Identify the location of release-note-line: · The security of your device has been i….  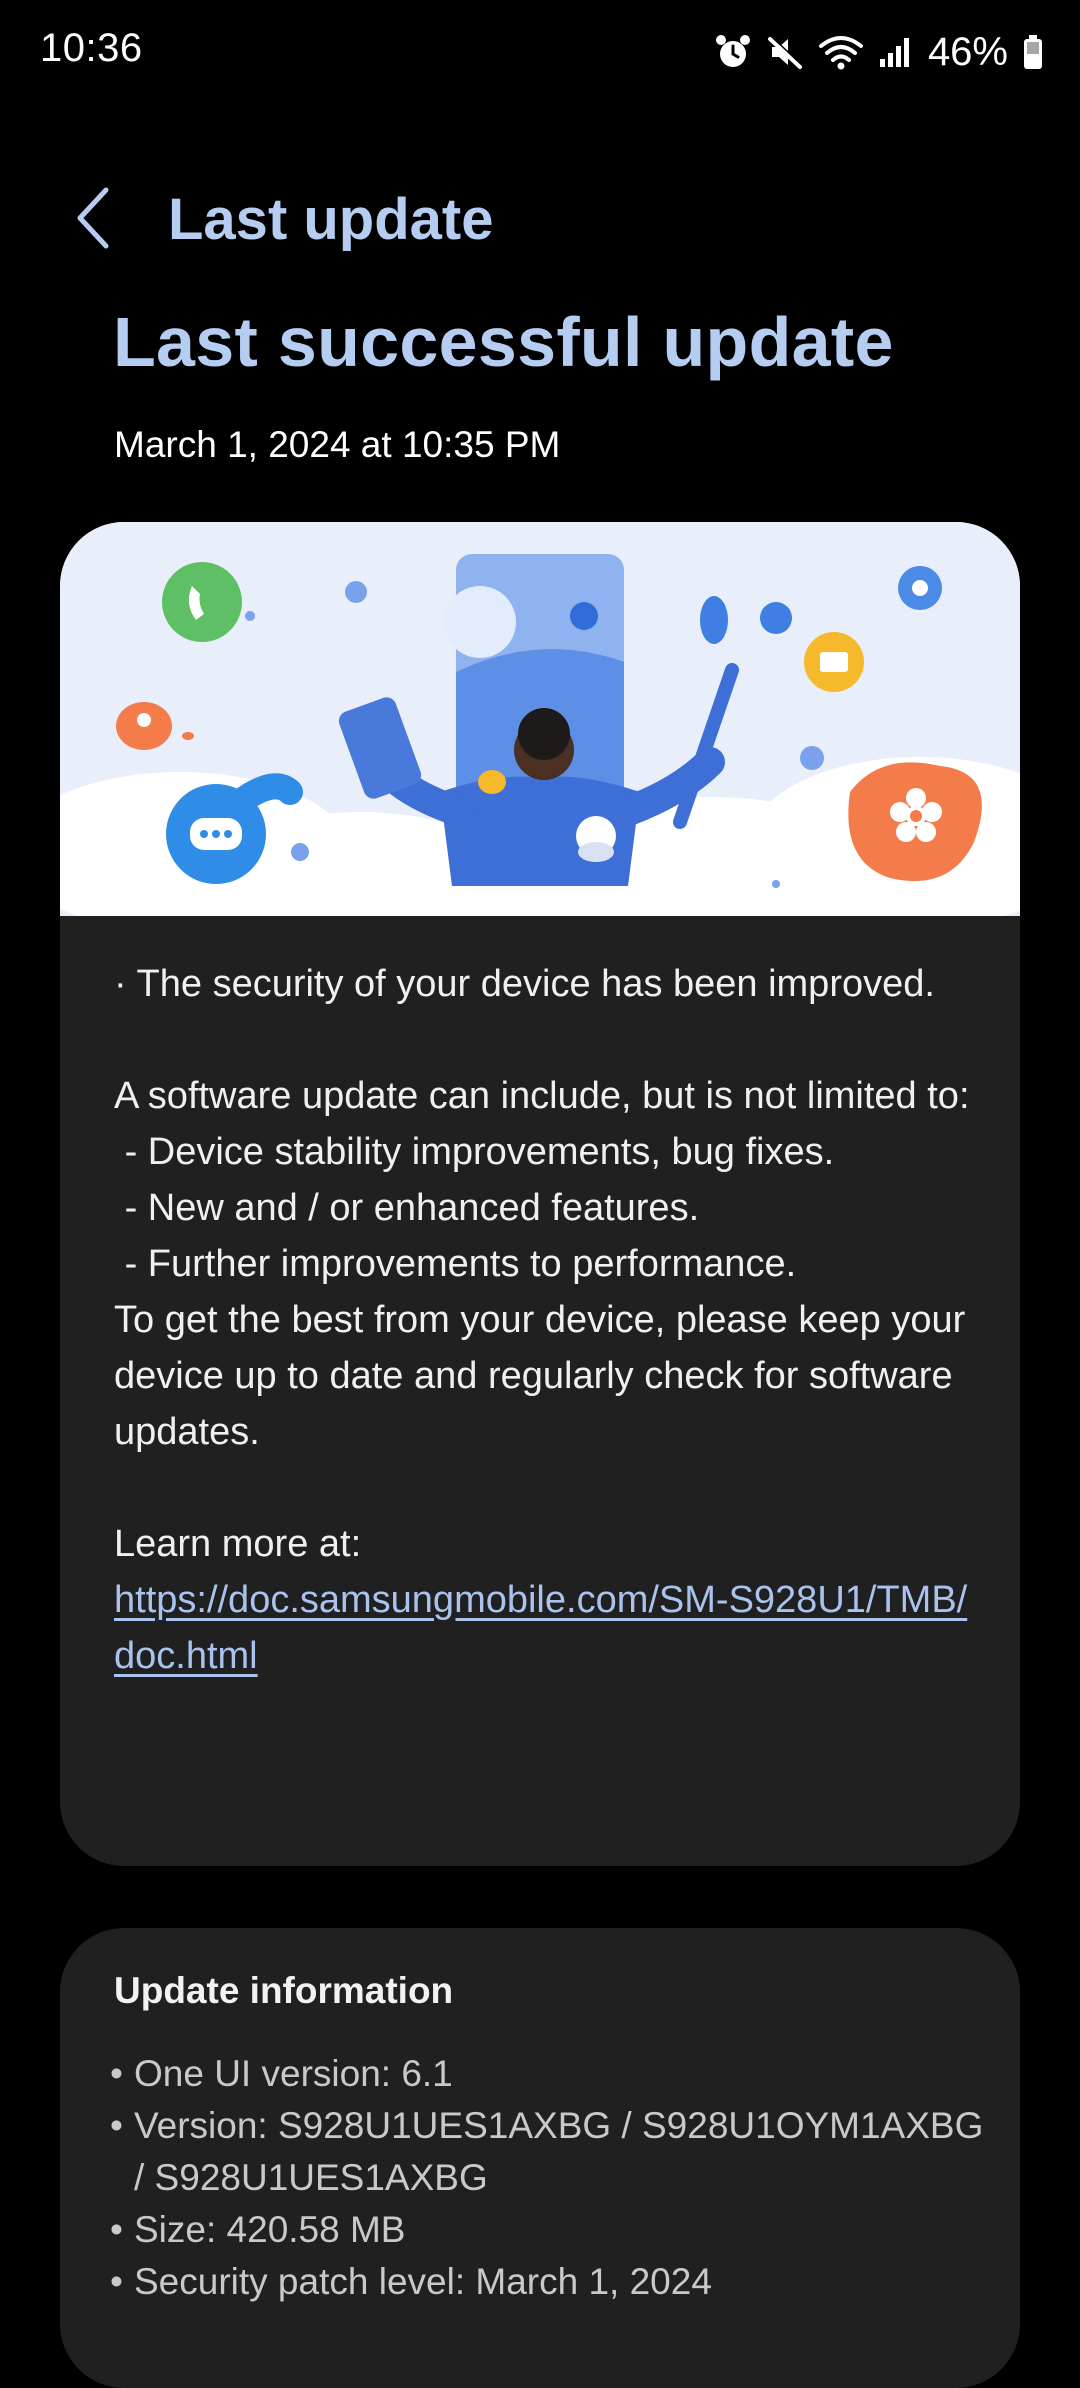
(524, 984).